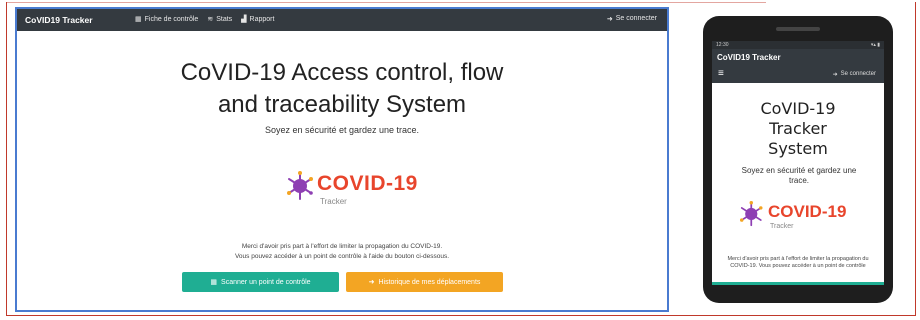 This screenshot has width=920, height=320. I want to click on nav-links: ▦ Fiche de contrôle ≋ Stats ▟ Rapport, so click(205, 19).